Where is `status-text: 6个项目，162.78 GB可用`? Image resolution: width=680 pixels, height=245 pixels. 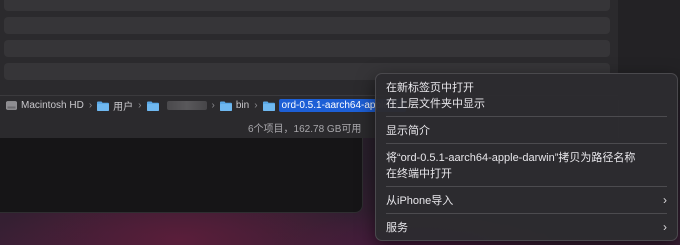 status-text: 6个项目，162.78 GB可用 is located at coordinates (305, 129).